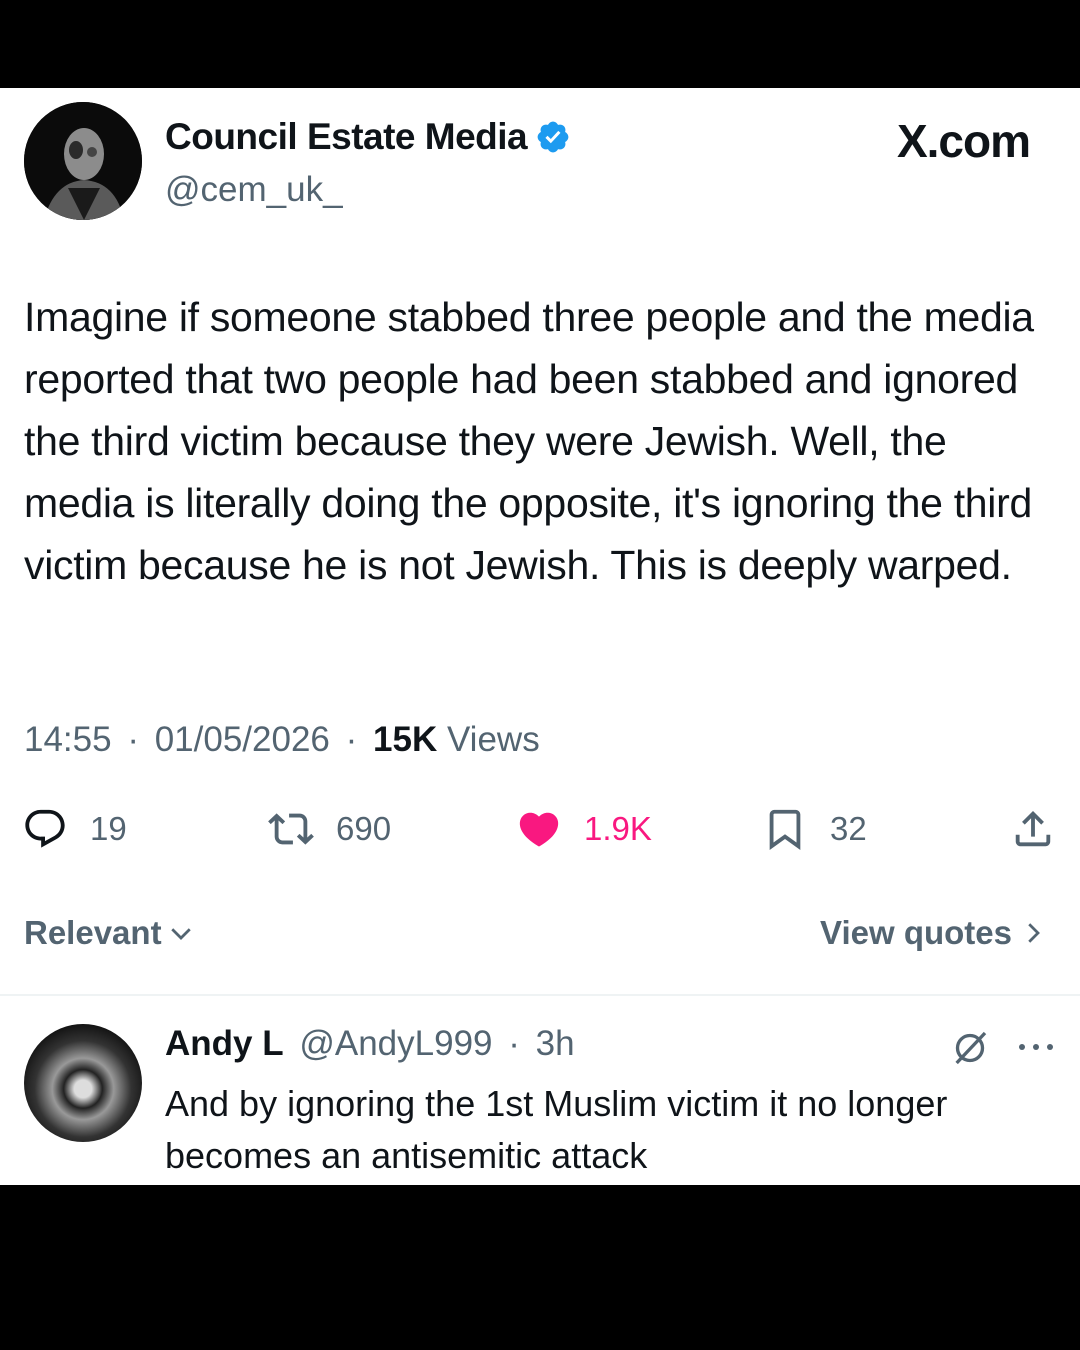 Image resolution: width=1080 pixels, height=1350 pixels. Describe the element at coordinates (83, 161) in the screenshot. I see `author-avatar` at that location.